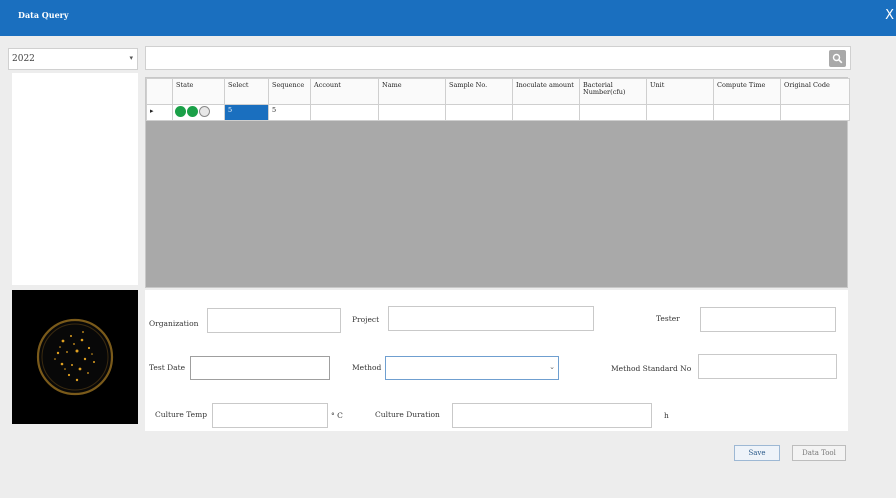 This screenshot has width=896, height=498. I want to click on title-bar: Data Query X, so click(448, 18).